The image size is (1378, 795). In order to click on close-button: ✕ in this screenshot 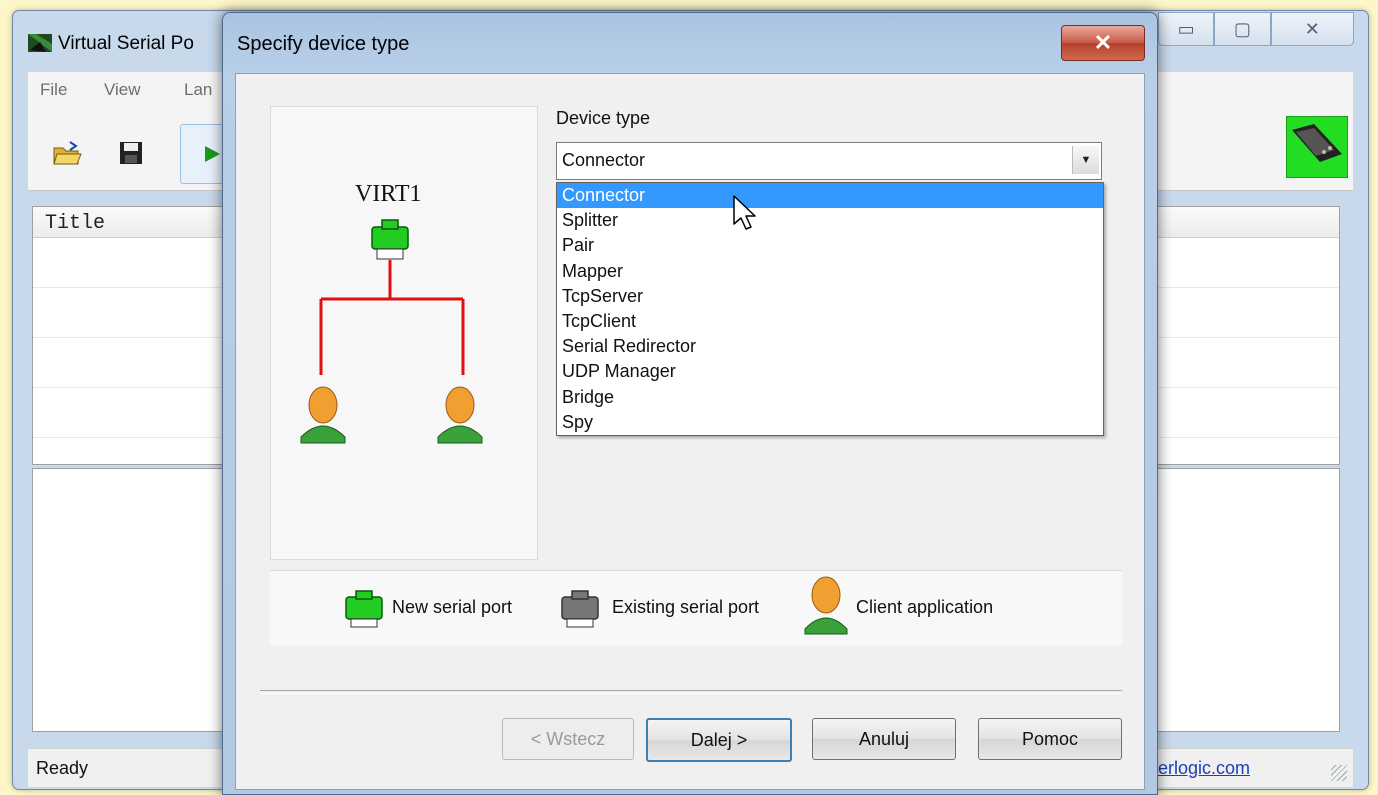, I will do `click(1312, 29)`.